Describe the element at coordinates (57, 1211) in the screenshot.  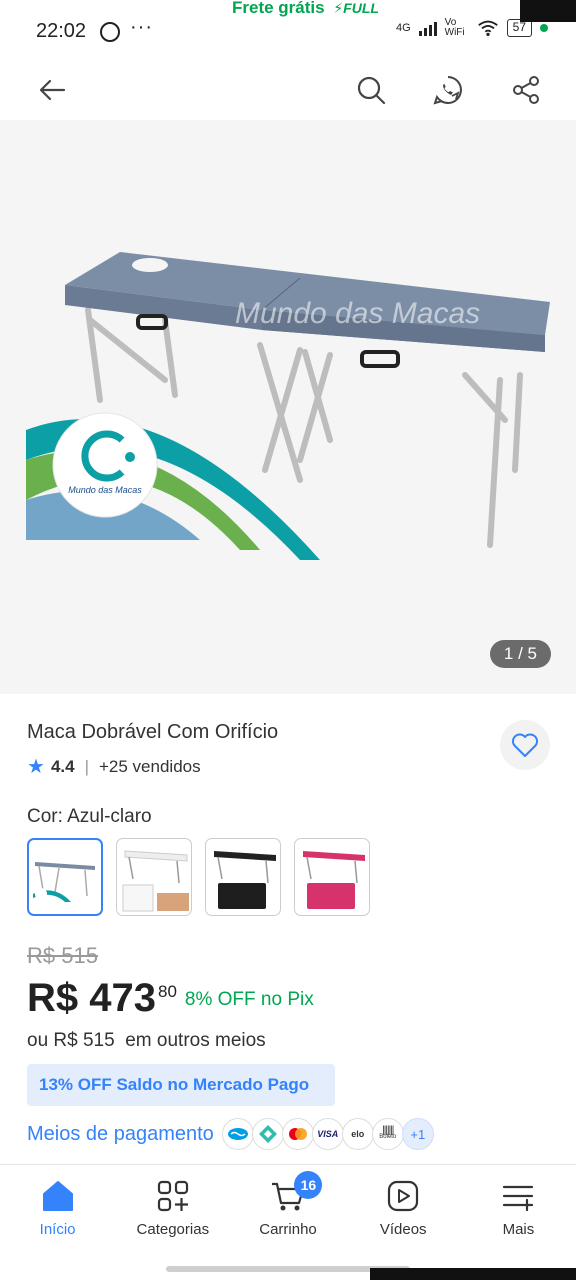
I see `nav-home: Início` at that location.